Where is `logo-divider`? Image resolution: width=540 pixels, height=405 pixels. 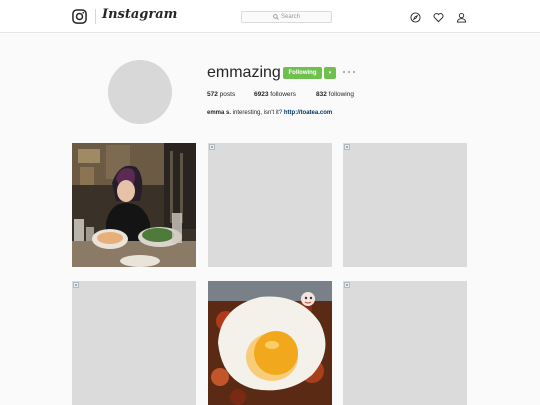
logo-divider is located at coordinates (95, 16).